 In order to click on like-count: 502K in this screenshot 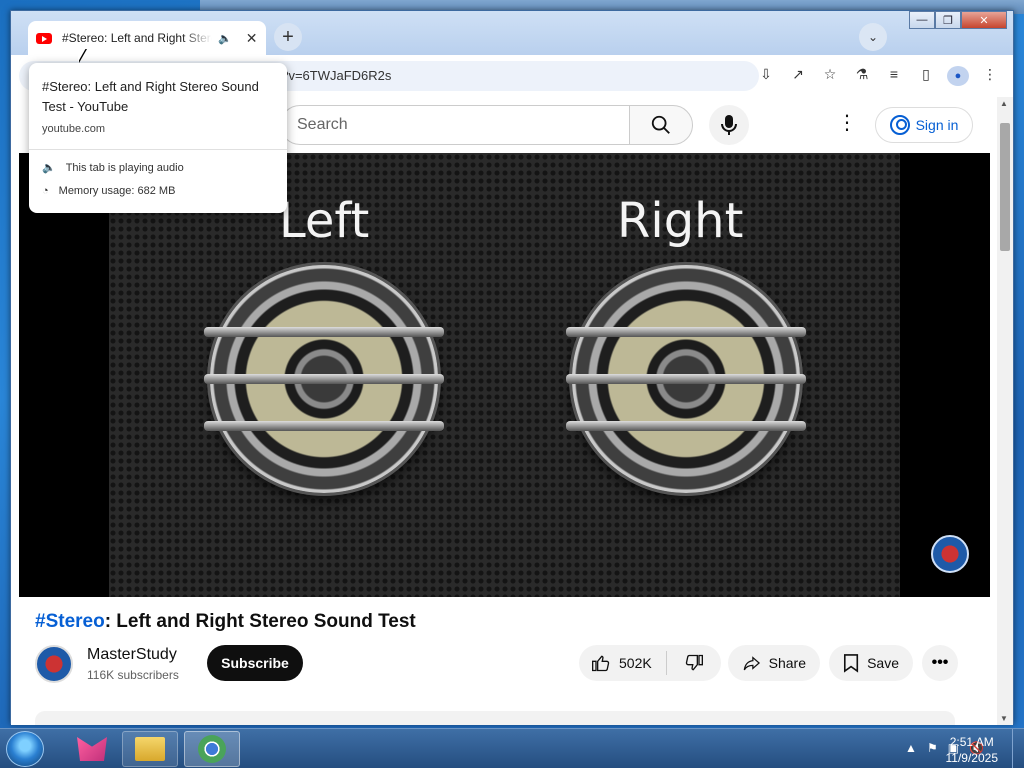, I will do `click(635, 663)`.